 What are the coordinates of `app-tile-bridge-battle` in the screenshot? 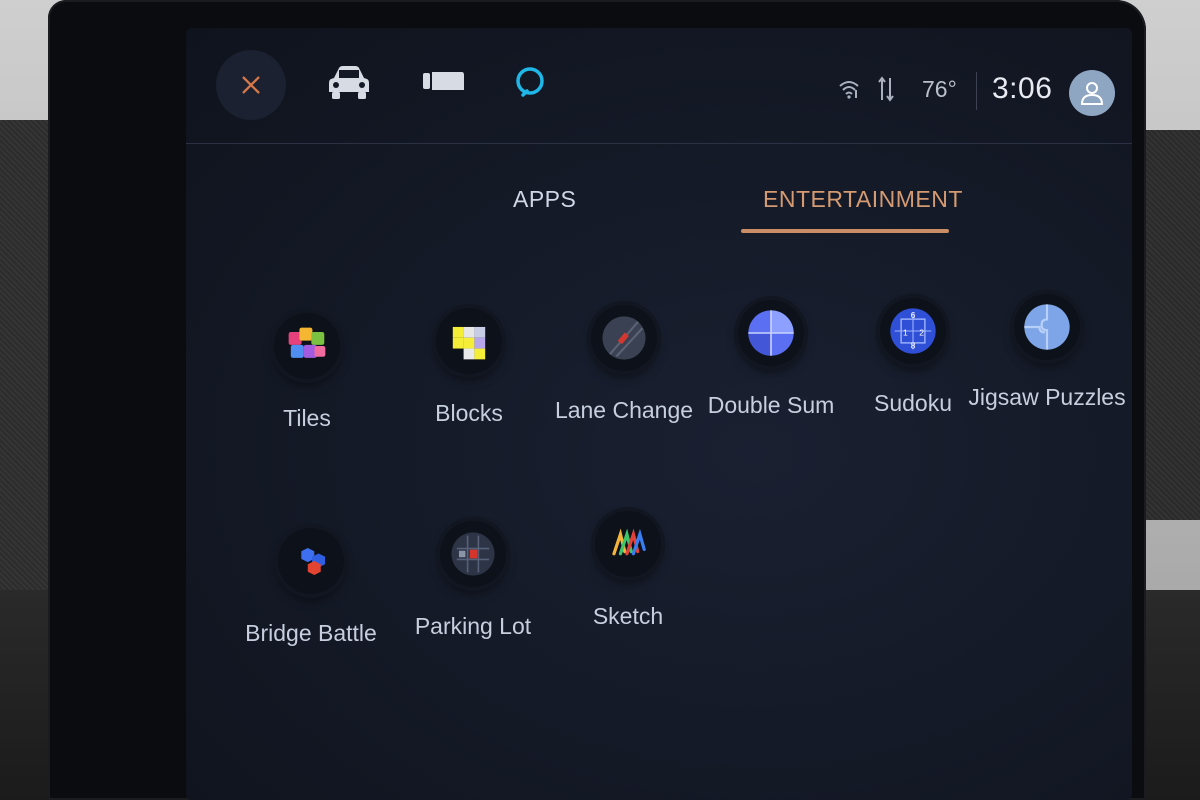 It's located at (311, 561).